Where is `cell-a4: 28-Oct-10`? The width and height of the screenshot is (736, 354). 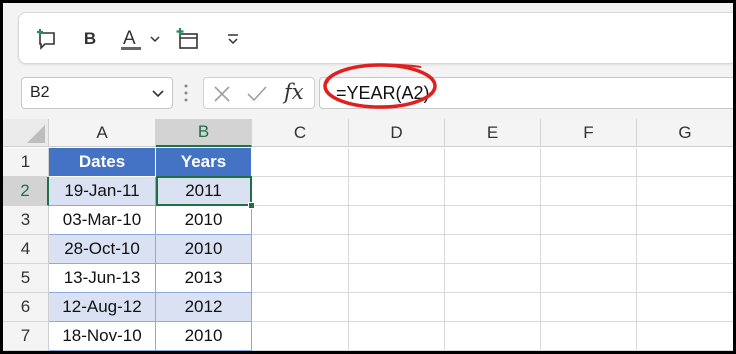 cell-a4: 28-Oct-10 is located at coordinates (102, 249).